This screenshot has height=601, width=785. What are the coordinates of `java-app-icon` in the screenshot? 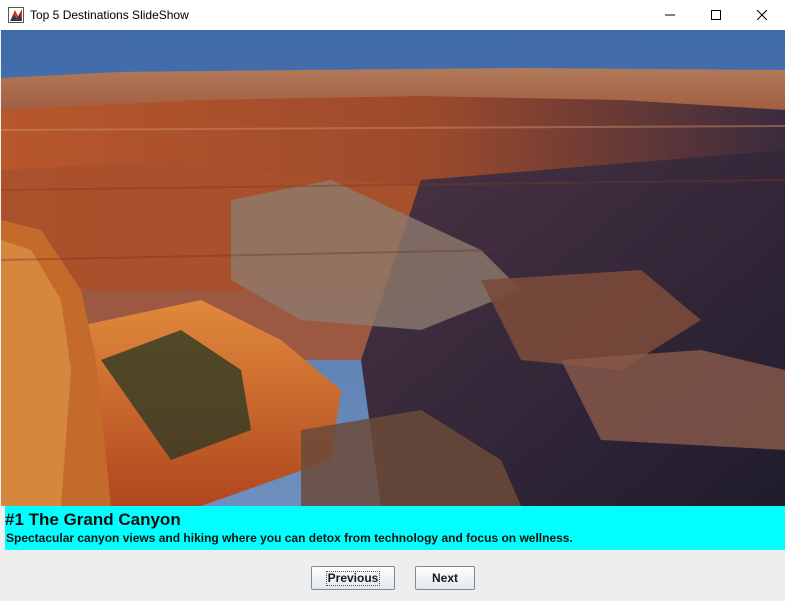 It's located at (16, 15).